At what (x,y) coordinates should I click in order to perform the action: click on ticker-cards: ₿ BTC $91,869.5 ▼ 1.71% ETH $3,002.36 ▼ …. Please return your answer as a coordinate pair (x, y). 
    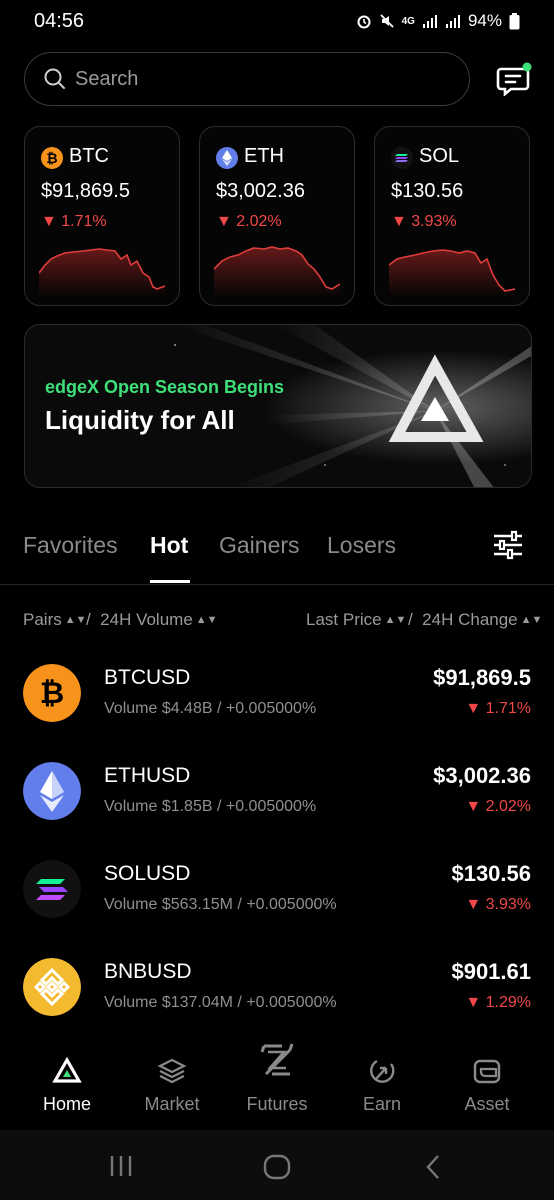
    Looking at the image, I should click on (278, 216).